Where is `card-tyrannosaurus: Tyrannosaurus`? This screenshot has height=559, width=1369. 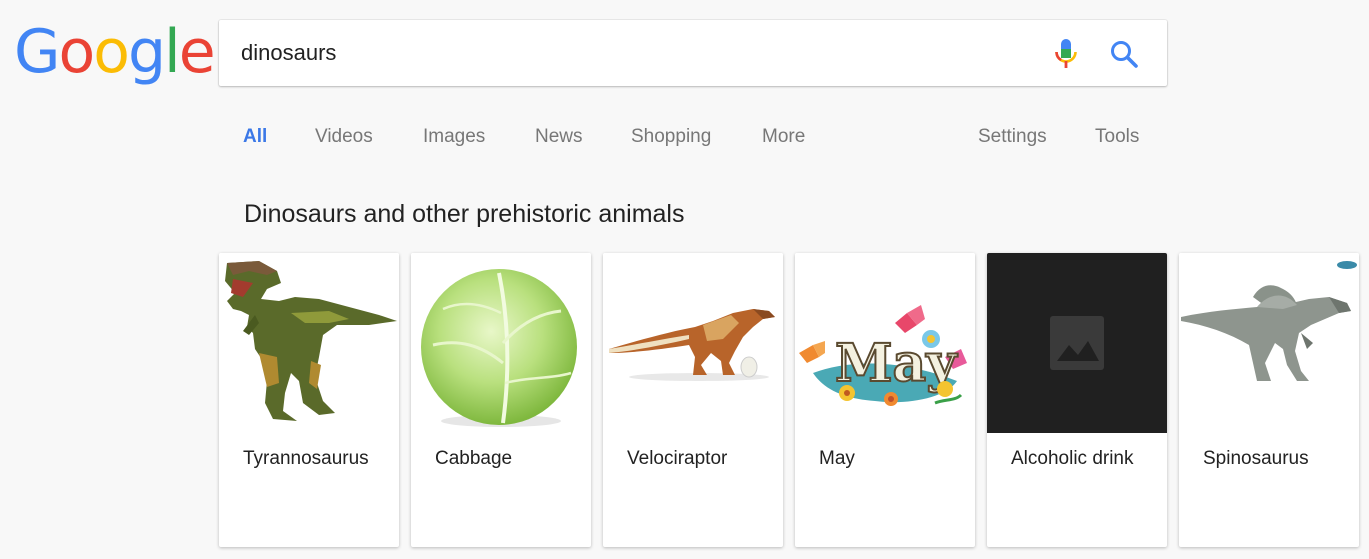 card-tyrannosaurus: Tyrannosaurus is located at coordinates (309, 400).